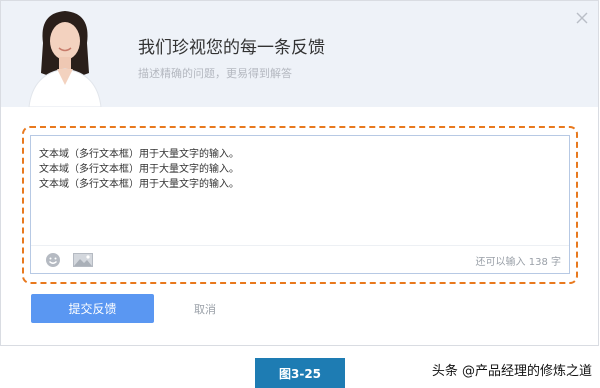 The image size is (600, 388). I want to click on character-counter: 还可以输入 138 字, so click(518, 262).